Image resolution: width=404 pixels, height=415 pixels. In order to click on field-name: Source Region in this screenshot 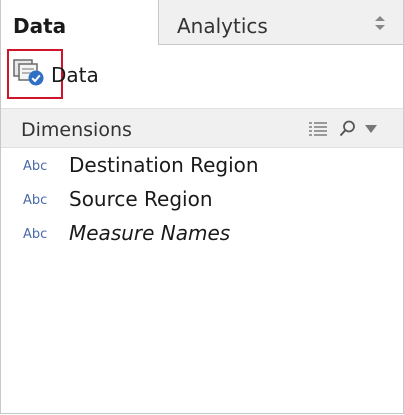, I will do `click(141, 199)`.